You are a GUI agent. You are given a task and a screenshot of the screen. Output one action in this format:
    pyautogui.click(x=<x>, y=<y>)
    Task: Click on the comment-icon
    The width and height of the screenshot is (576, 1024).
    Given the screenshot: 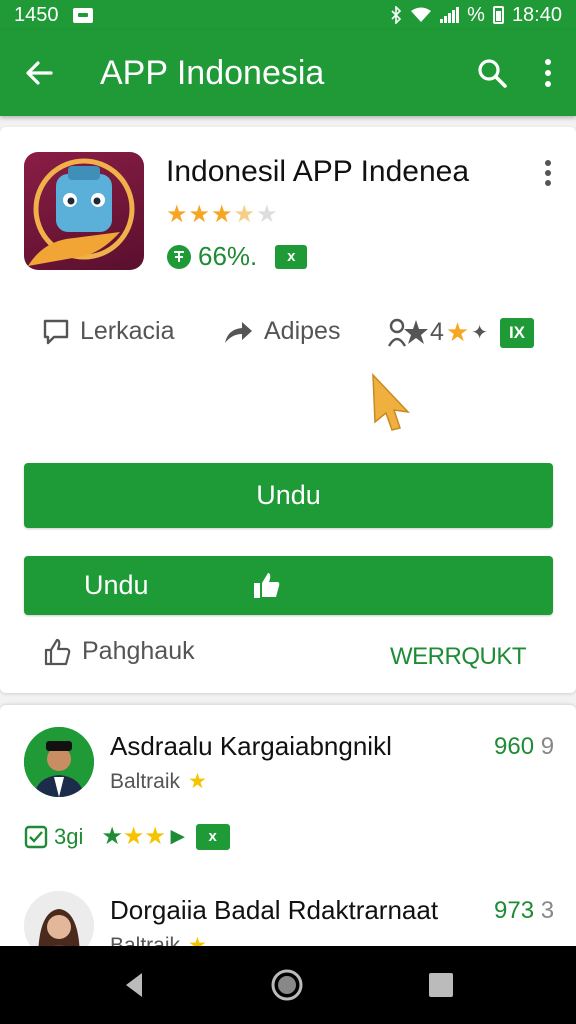 What is the action you would take?
    pyautogui.click(x=56, y=331)
    